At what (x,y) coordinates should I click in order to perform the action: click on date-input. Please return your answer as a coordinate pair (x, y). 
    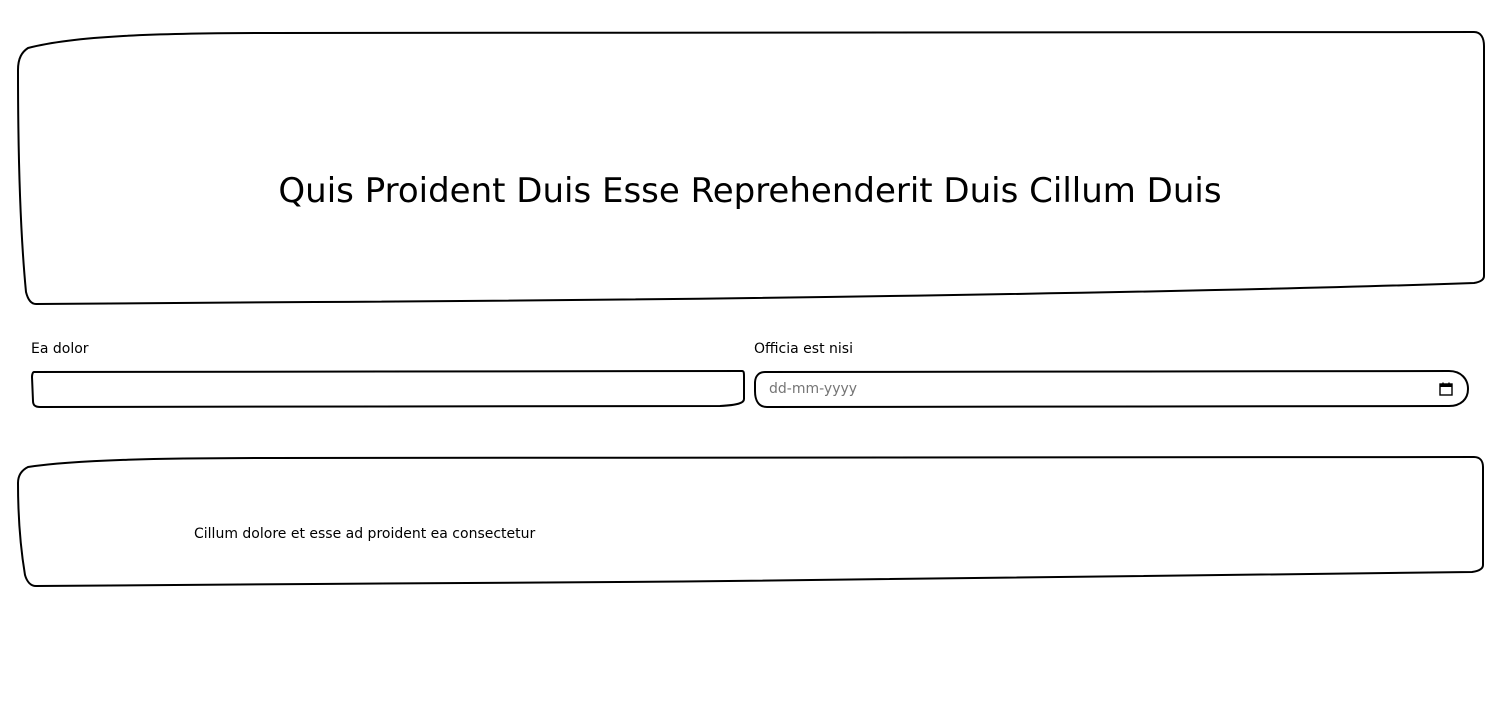
    Looking at the image, I should click on (1099, 389).